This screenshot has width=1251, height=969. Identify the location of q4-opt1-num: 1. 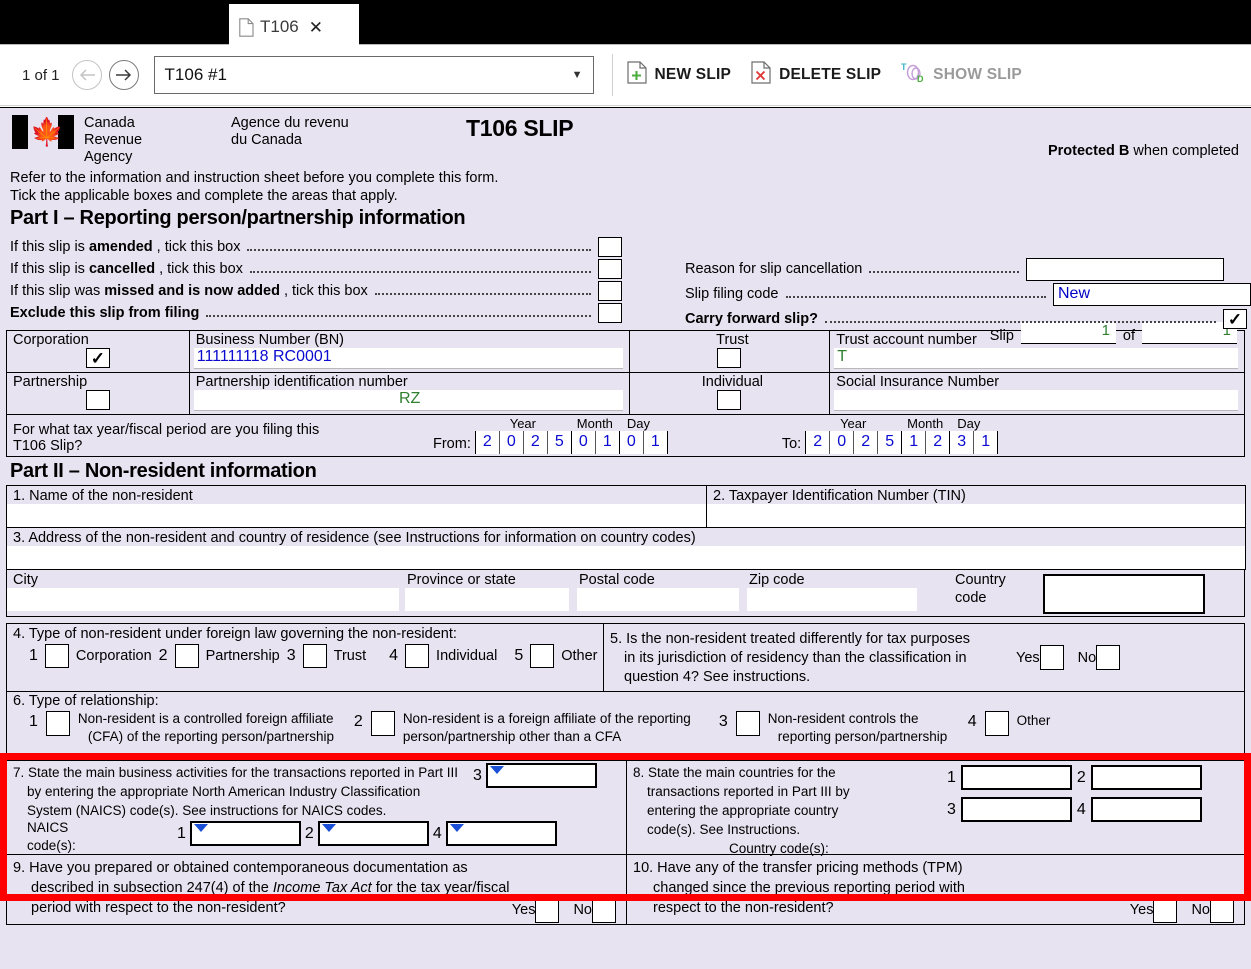
(33, 655).